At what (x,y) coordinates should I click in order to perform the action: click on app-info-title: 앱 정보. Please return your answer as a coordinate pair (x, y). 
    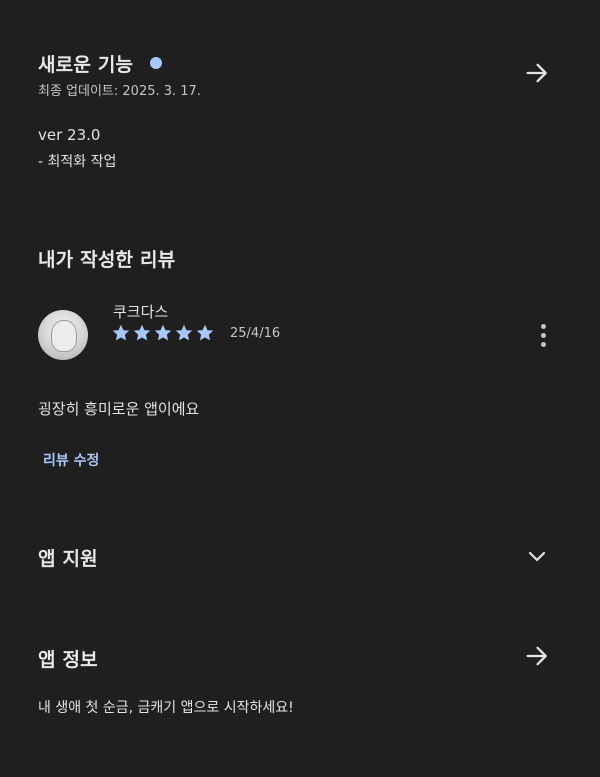
    Looking at the image, I should click on (68, 660).